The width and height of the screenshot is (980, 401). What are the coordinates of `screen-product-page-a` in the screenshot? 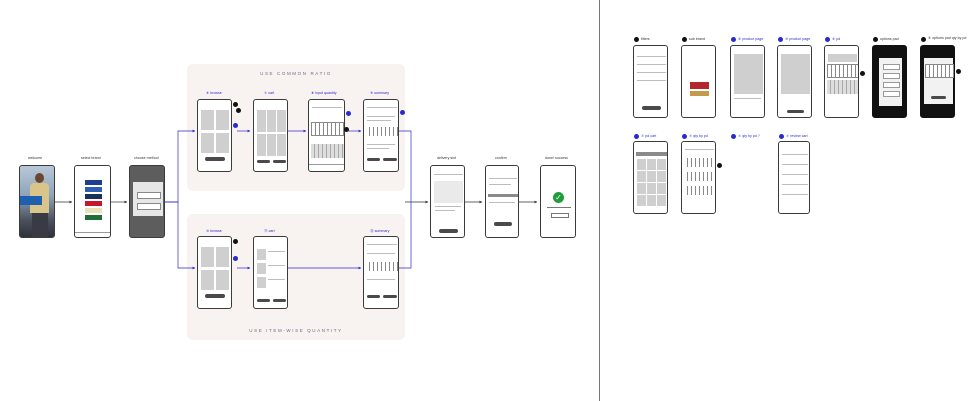 It's located at (747, 81).